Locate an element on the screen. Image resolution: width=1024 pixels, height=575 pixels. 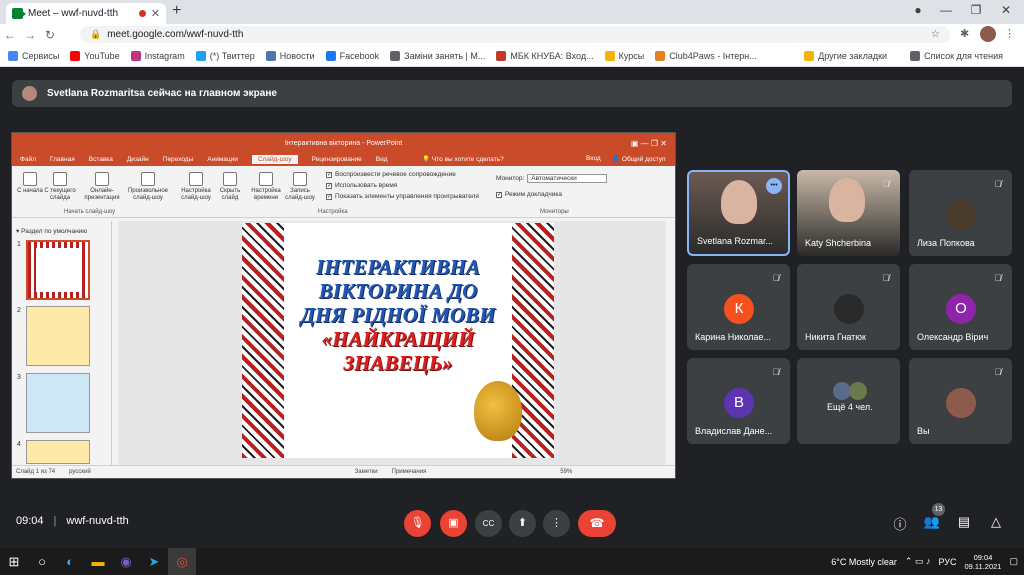
ppt-tell-me: 💡 Что вы хотите сделать? is located at coordinates (463, 159).